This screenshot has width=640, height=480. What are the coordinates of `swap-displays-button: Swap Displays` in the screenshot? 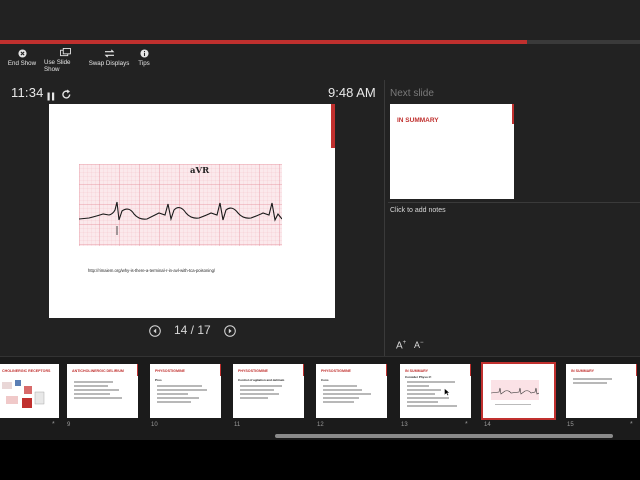 It's located at (109, 60).